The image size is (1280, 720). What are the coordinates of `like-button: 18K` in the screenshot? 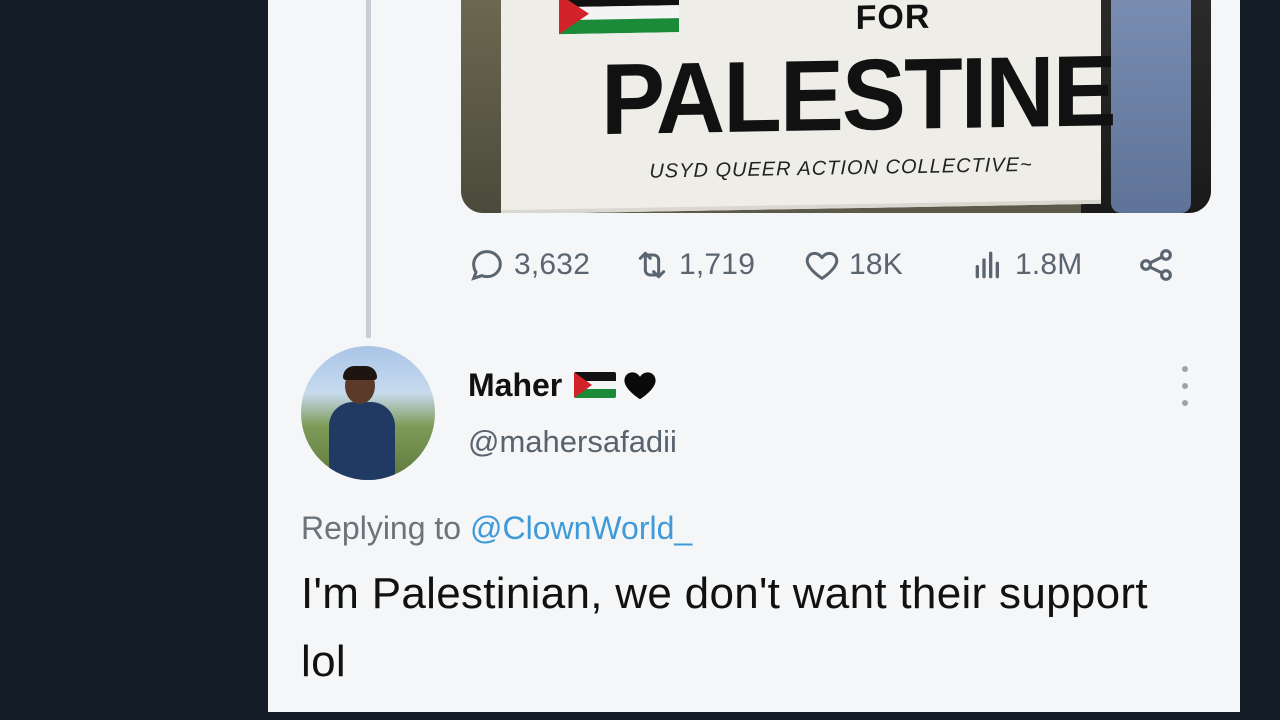 It's located at (852, 265).